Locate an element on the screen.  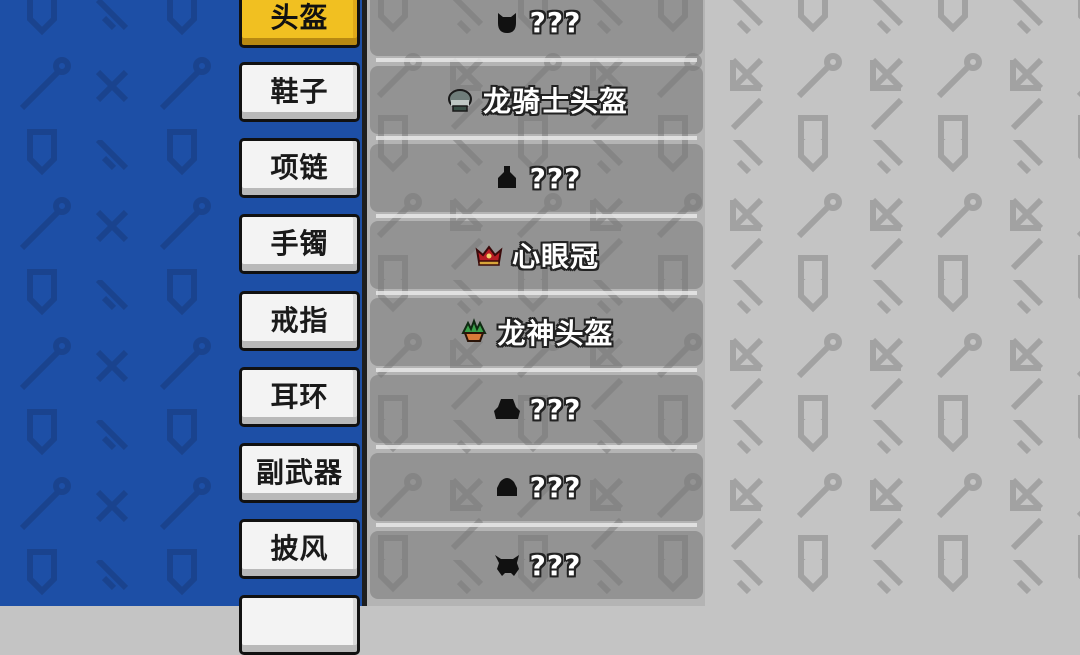
category-tab-label: 耳环 is located at coordinates (299, 396).